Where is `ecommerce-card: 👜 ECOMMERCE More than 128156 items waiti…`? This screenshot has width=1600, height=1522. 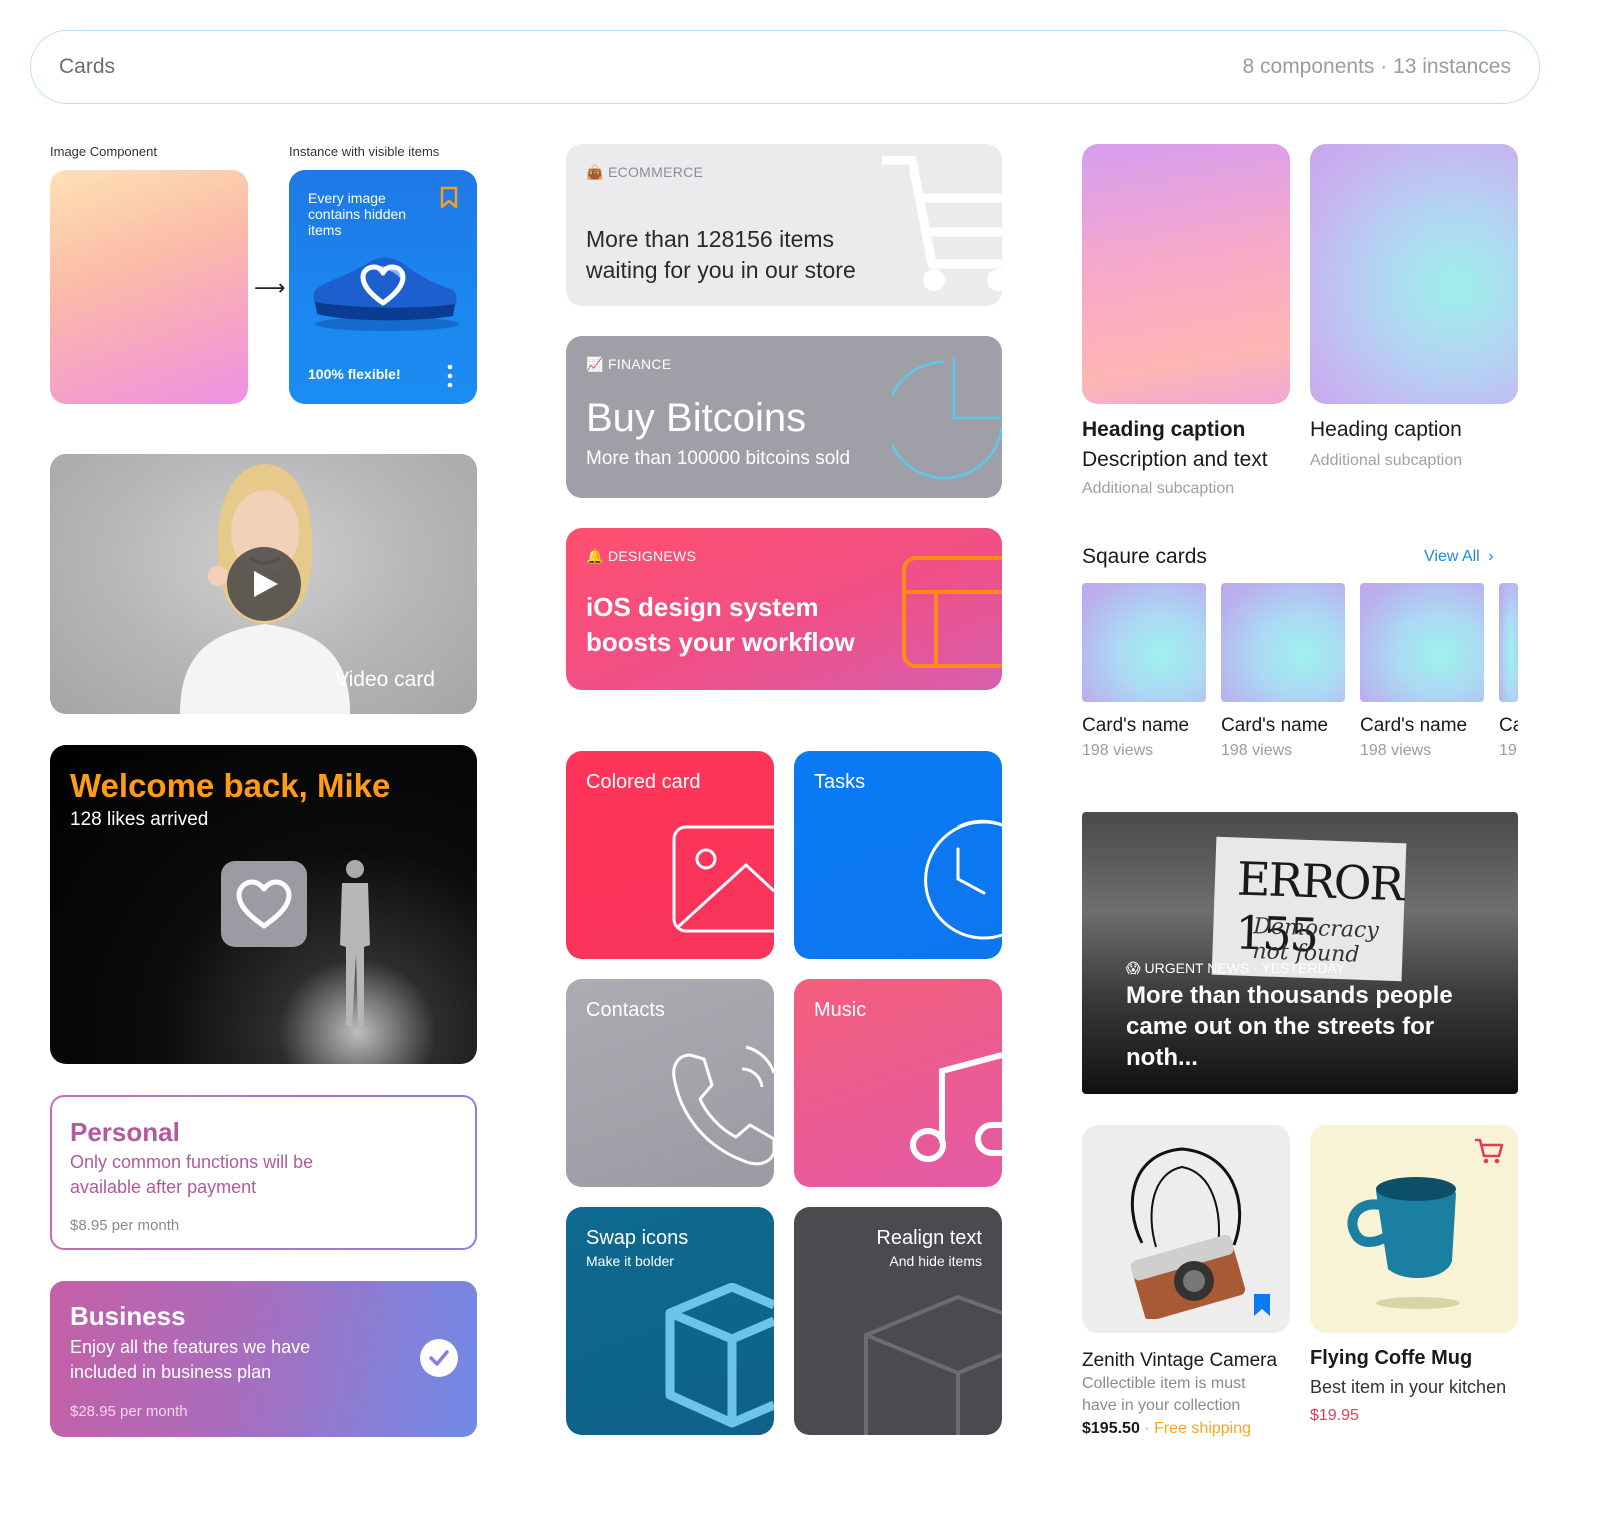 ecommerce-card: 👜 ECOMMERCE More than 128156 items waiti… is located at coordinates (784, 225).